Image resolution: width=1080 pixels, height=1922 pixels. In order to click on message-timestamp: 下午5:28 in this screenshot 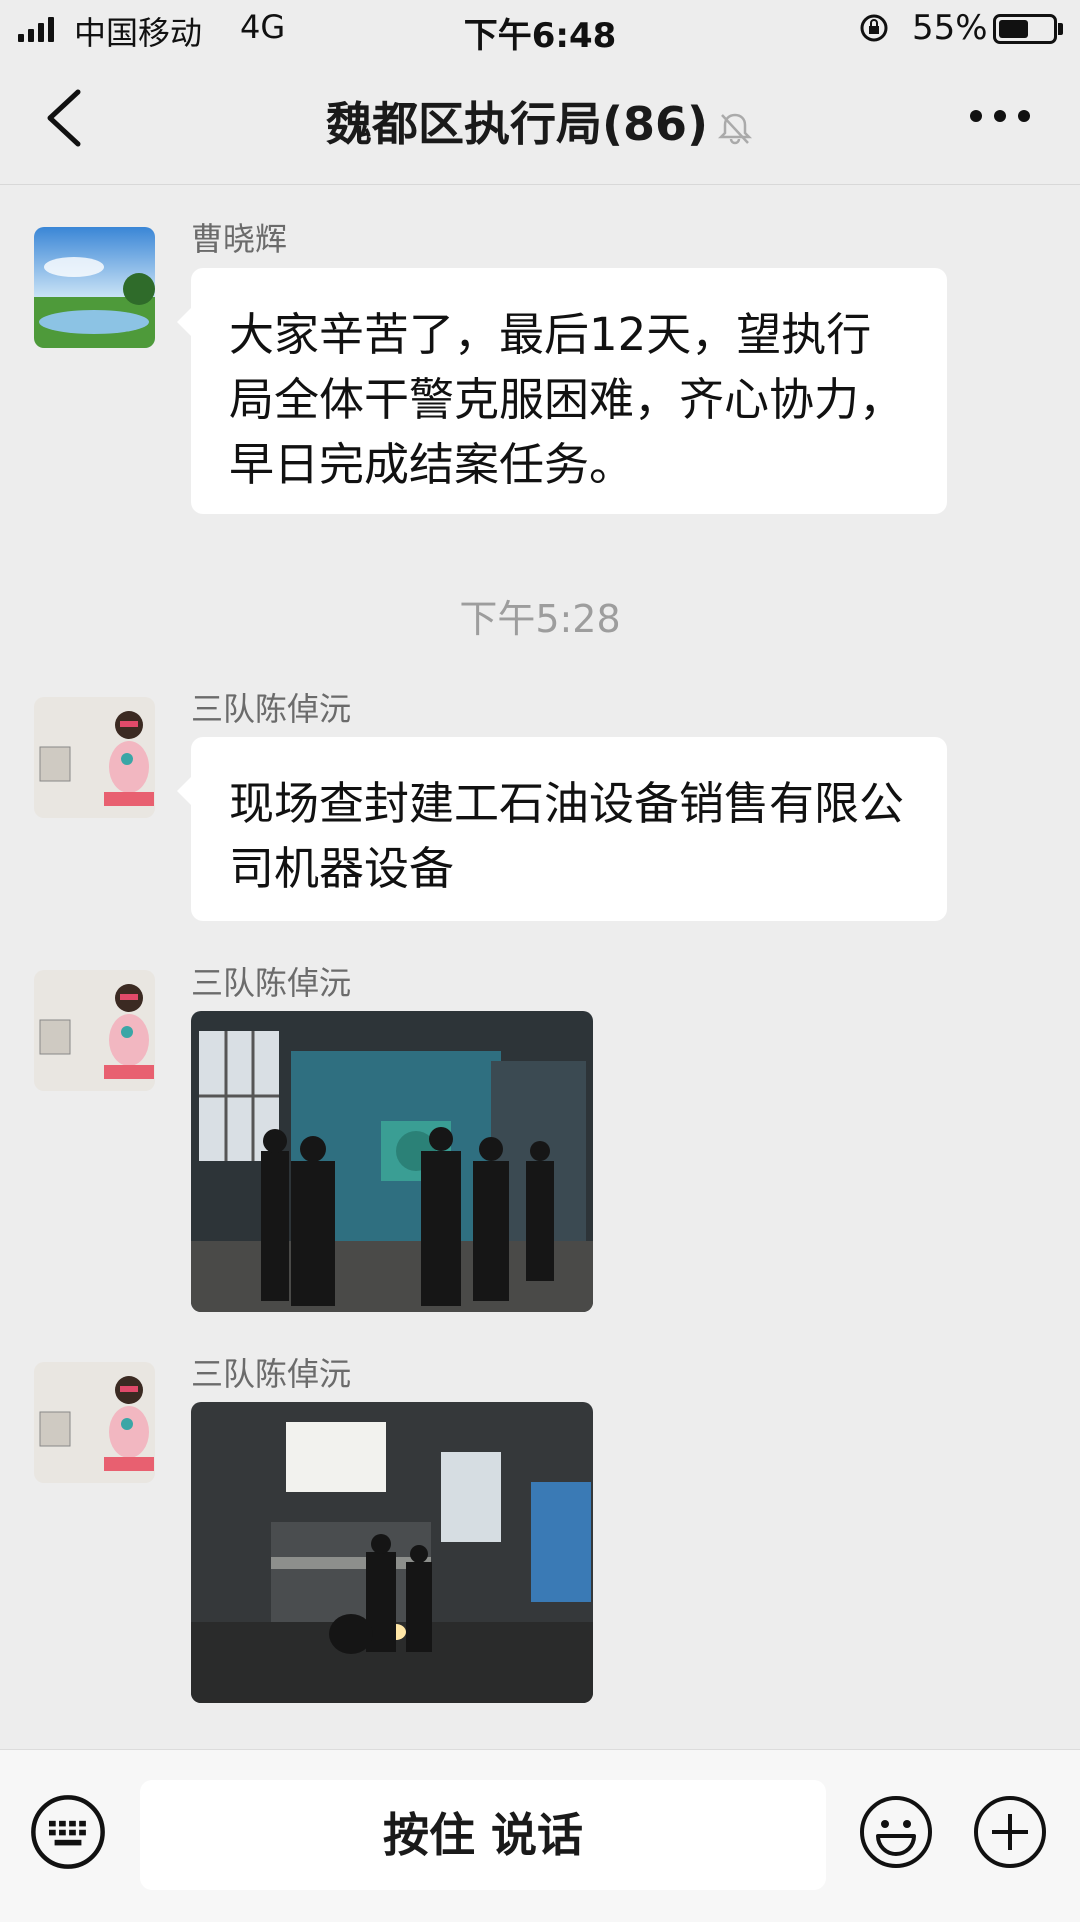, I will do `click(540, 619)`.